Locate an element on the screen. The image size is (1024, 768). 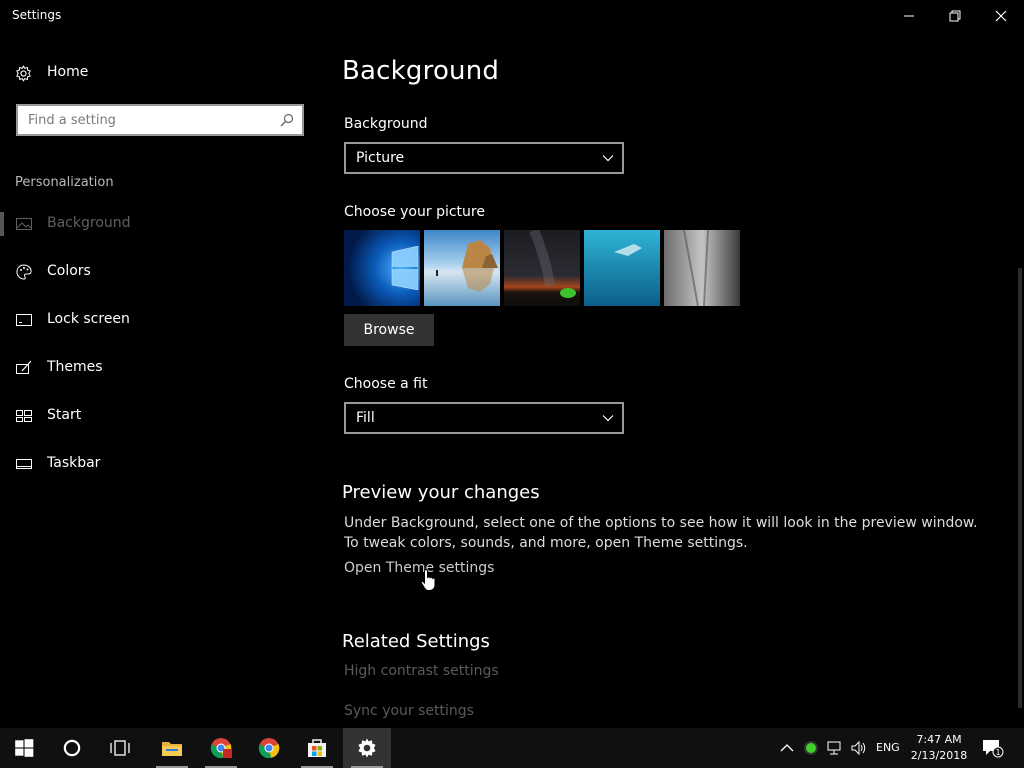
cortana-button is located at coordinates (72, 748).